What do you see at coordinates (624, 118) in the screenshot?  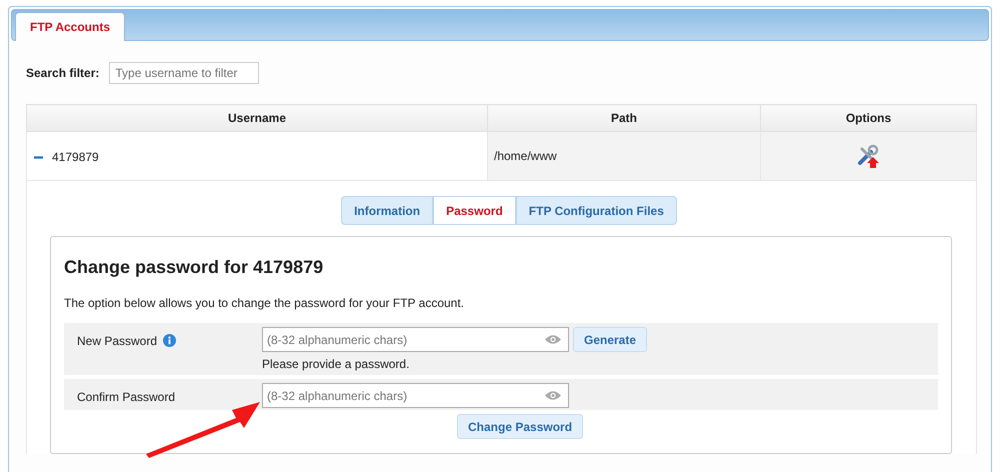 I see `column-header: Path` at bounding box center [624, 118].